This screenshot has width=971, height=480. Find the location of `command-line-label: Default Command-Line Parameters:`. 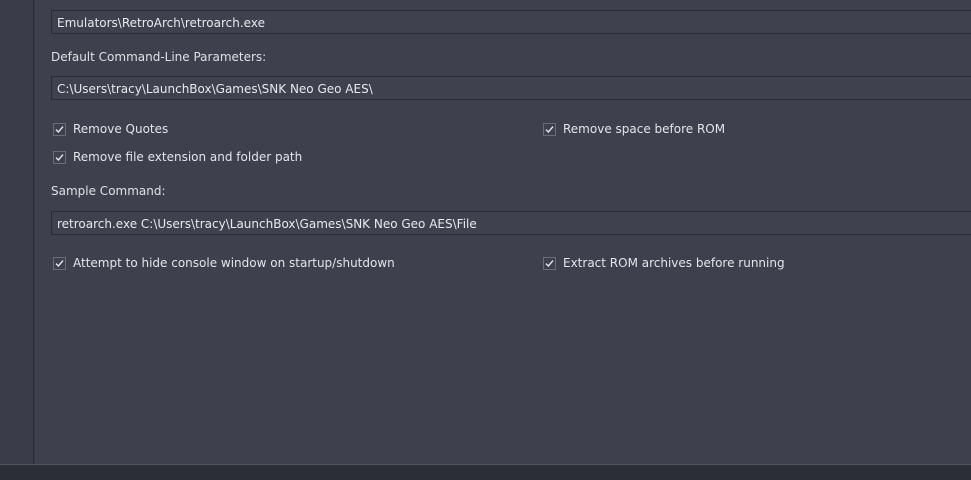

command-line-label: Default Command-Line Parameters: is located at coordinates (159, 57).